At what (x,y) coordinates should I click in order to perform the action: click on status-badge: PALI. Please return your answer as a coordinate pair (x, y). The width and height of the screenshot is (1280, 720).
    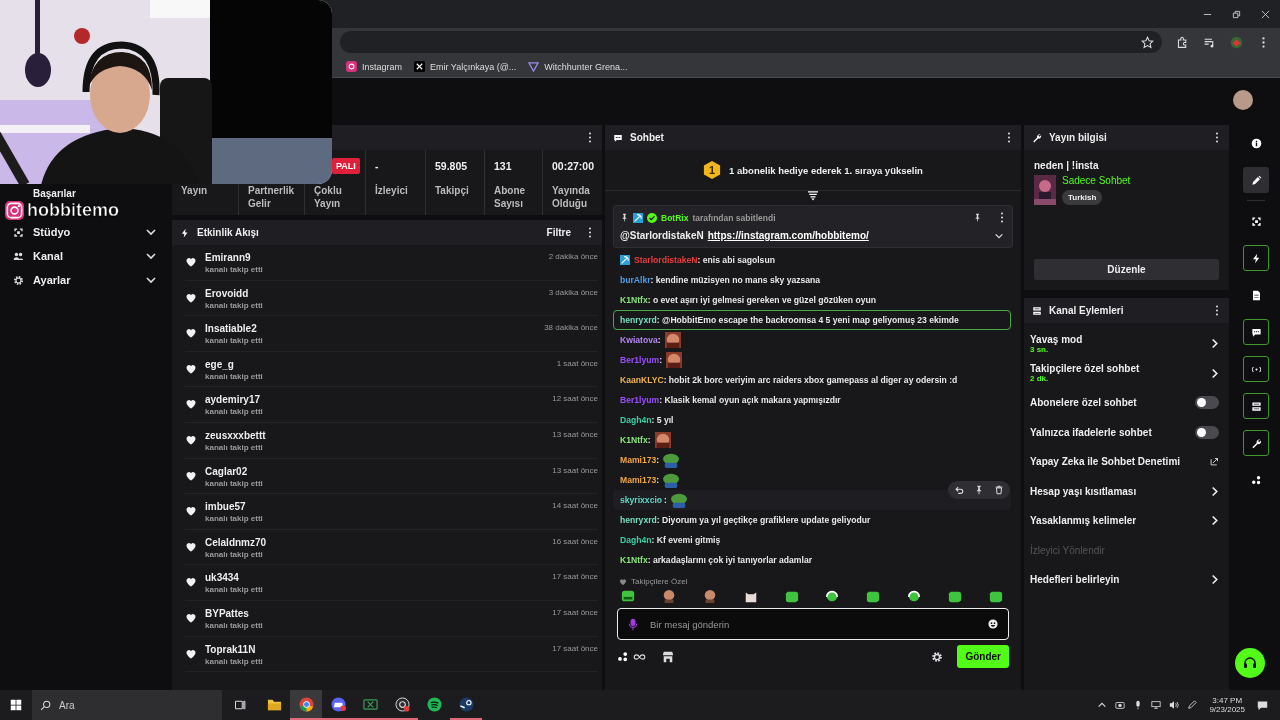
    Looking at the image, I should click on (346, 165).